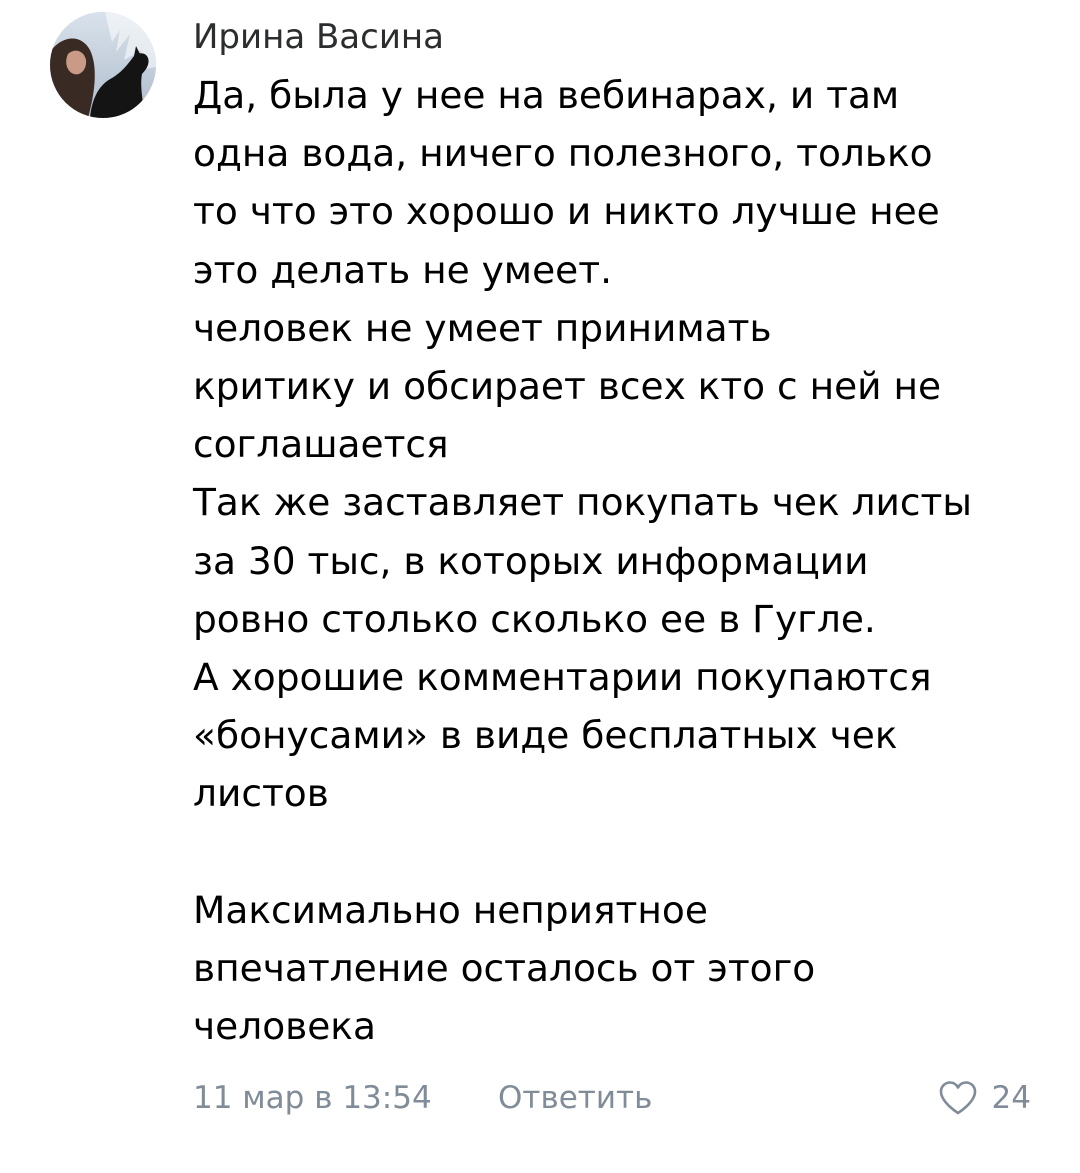  I want to click on comment-text-line: Так же заставляет покупать чек листы, so click(582, 502).